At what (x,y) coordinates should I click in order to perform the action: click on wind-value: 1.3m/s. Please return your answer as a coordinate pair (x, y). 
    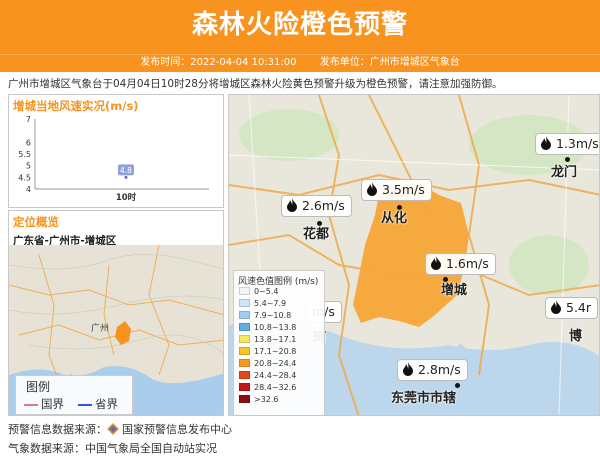
    Looking at the image, I should click on (577, 143).